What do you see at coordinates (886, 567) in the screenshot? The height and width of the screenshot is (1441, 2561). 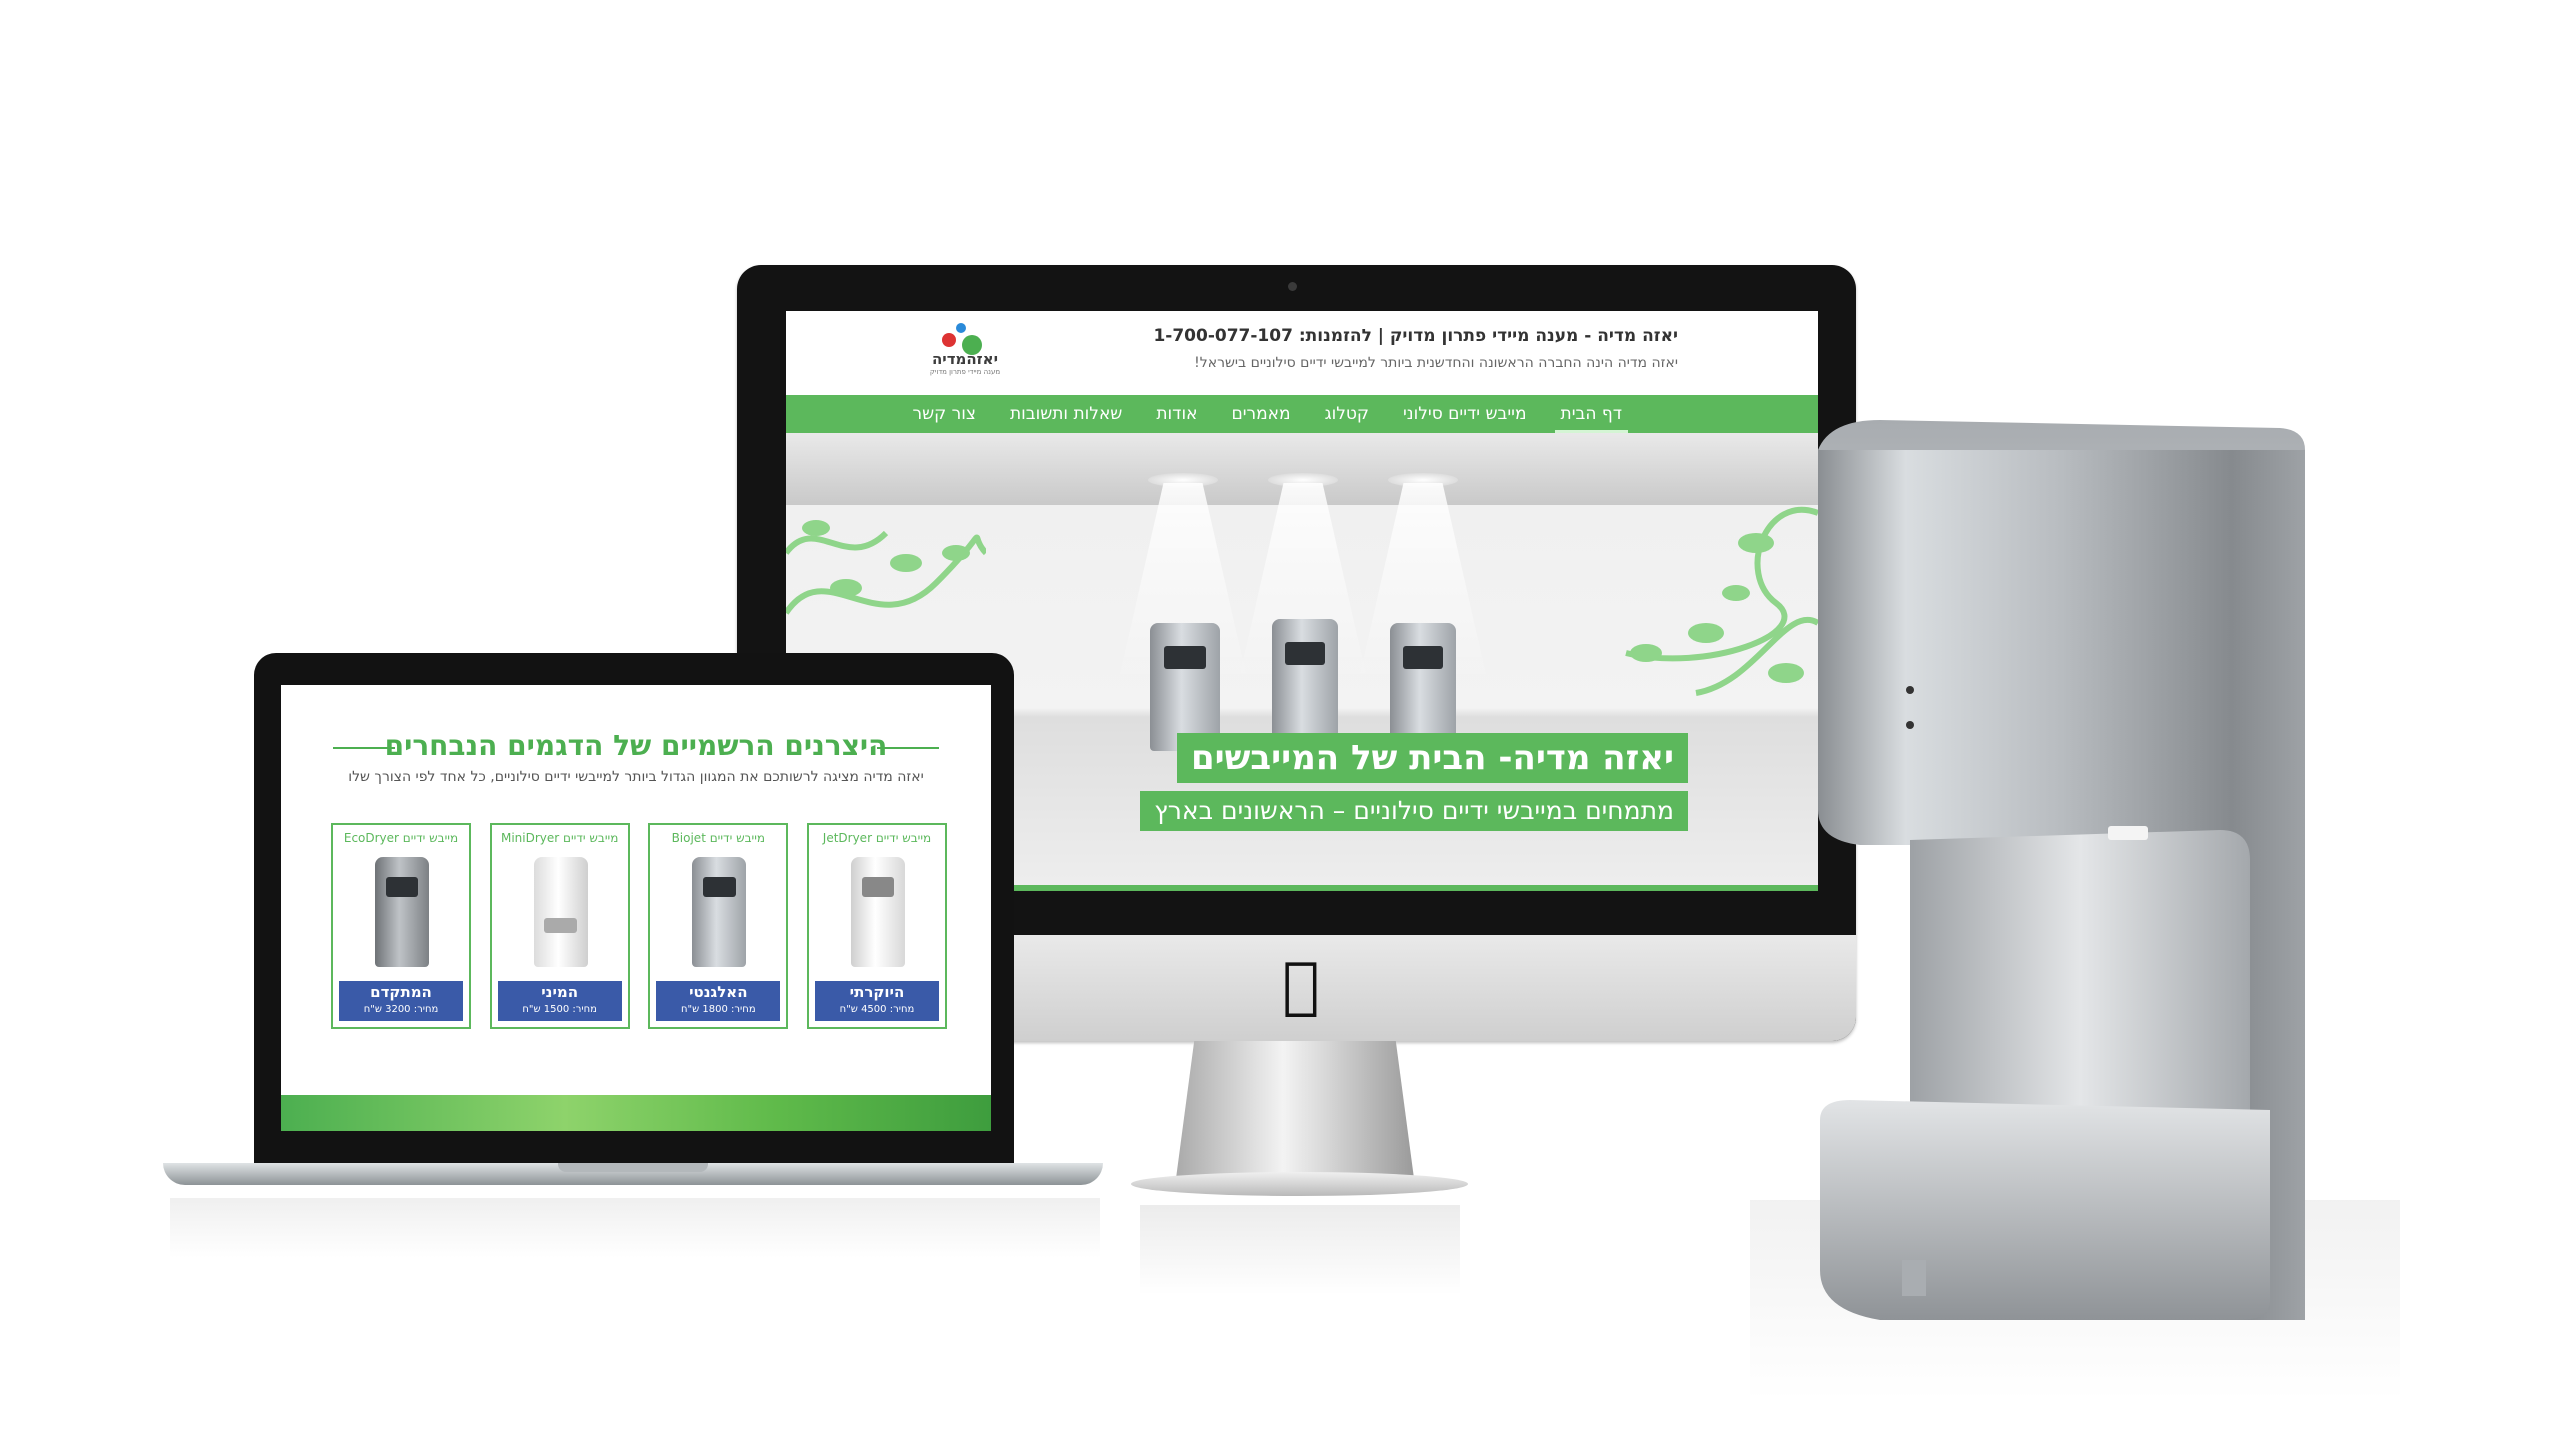 I see `vine-decoration-left` at bounding box center [886, 567].